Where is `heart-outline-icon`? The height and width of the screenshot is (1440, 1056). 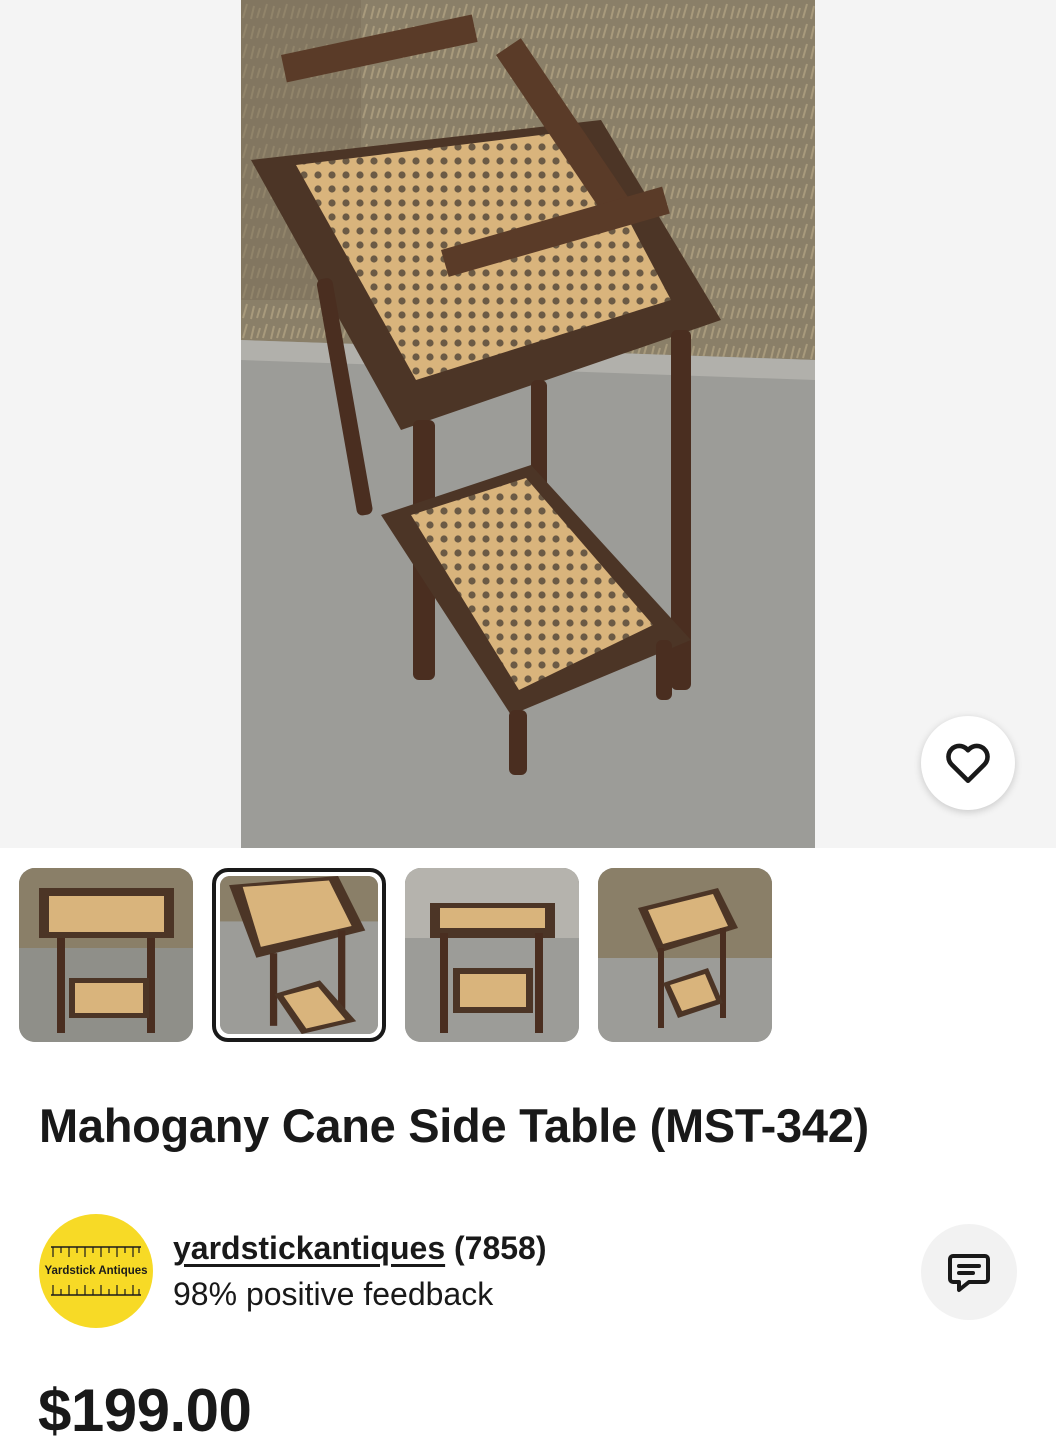
heart-outline-icon is located at coordinates (968, 763).